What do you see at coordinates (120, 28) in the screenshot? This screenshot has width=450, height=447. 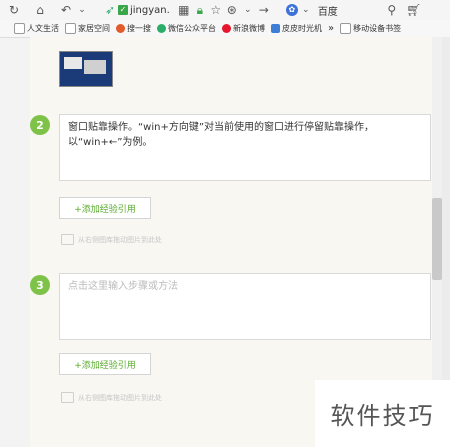 I see `sogou-icon` at bounding box center [120, 28].